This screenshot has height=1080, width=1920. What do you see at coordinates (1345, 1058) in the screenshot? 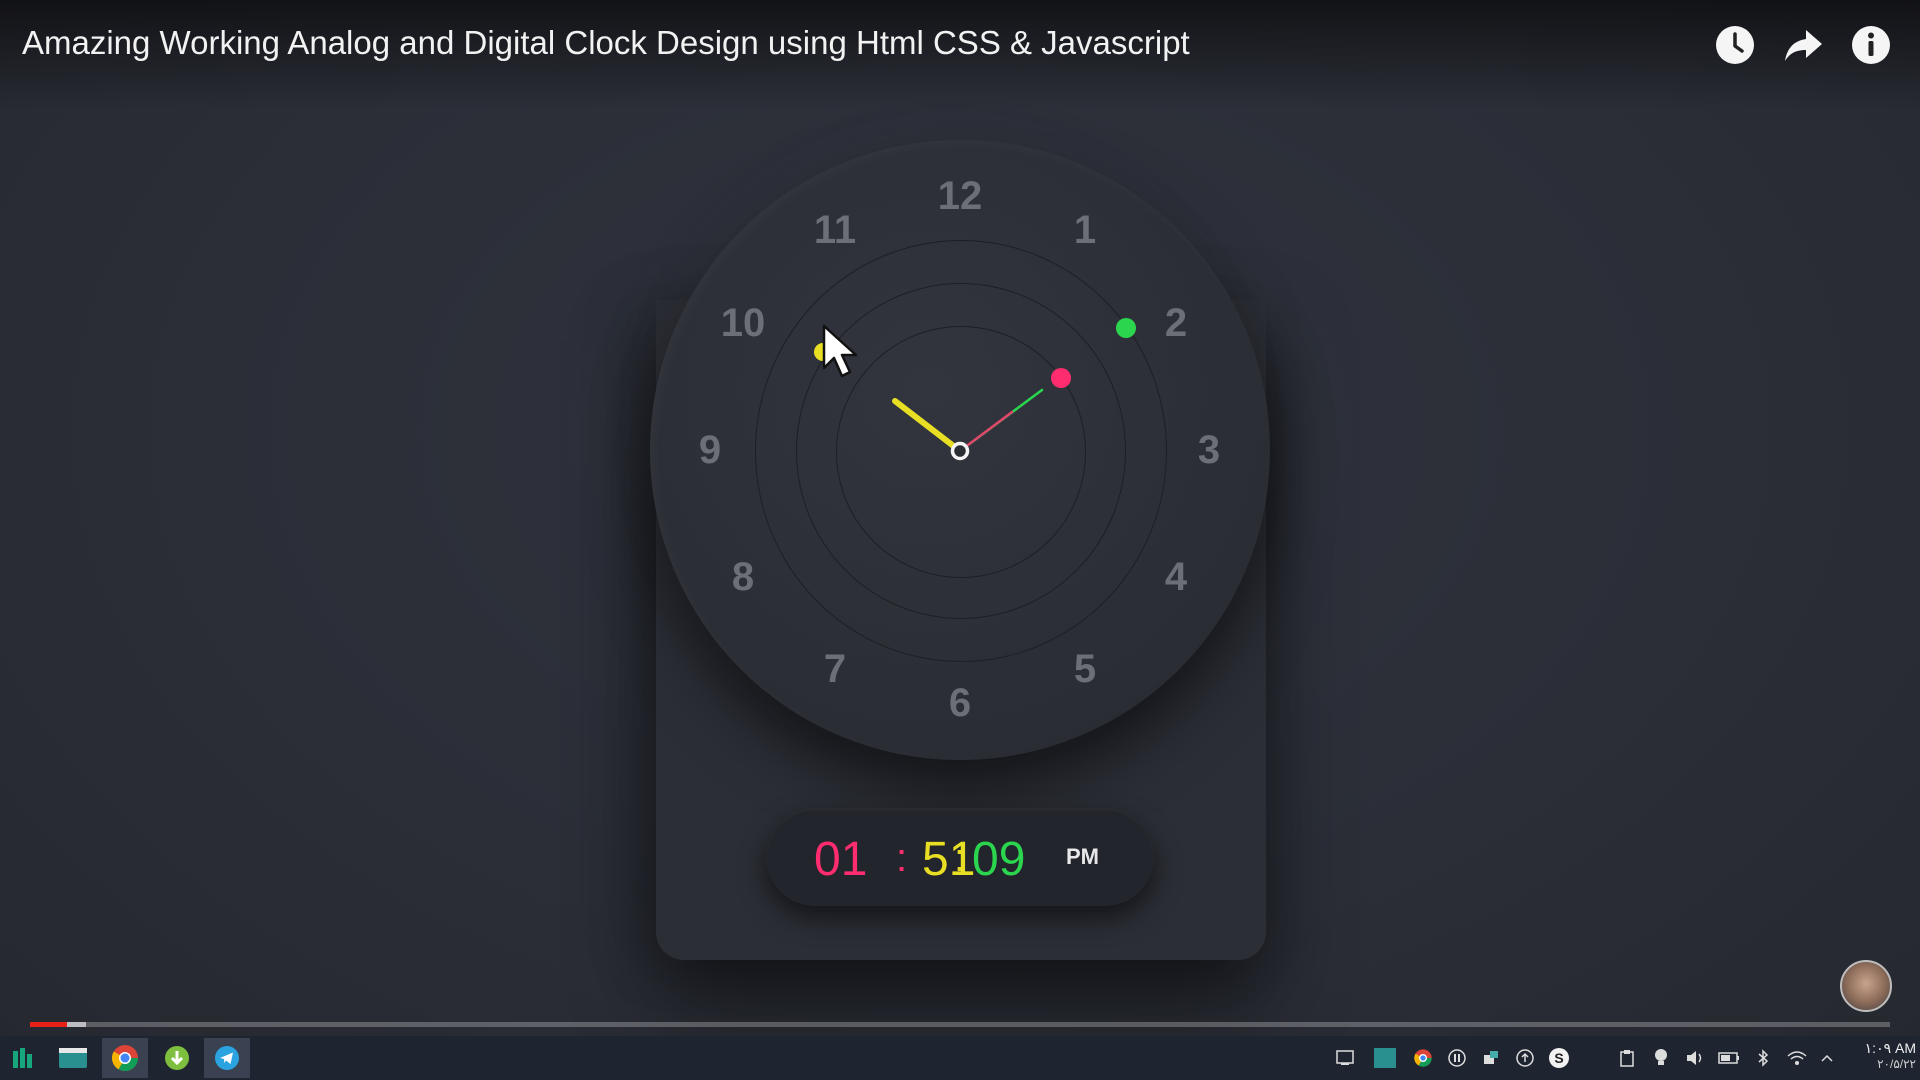
I see `show-desktop-icon` at bounding box center [1345, 1058].